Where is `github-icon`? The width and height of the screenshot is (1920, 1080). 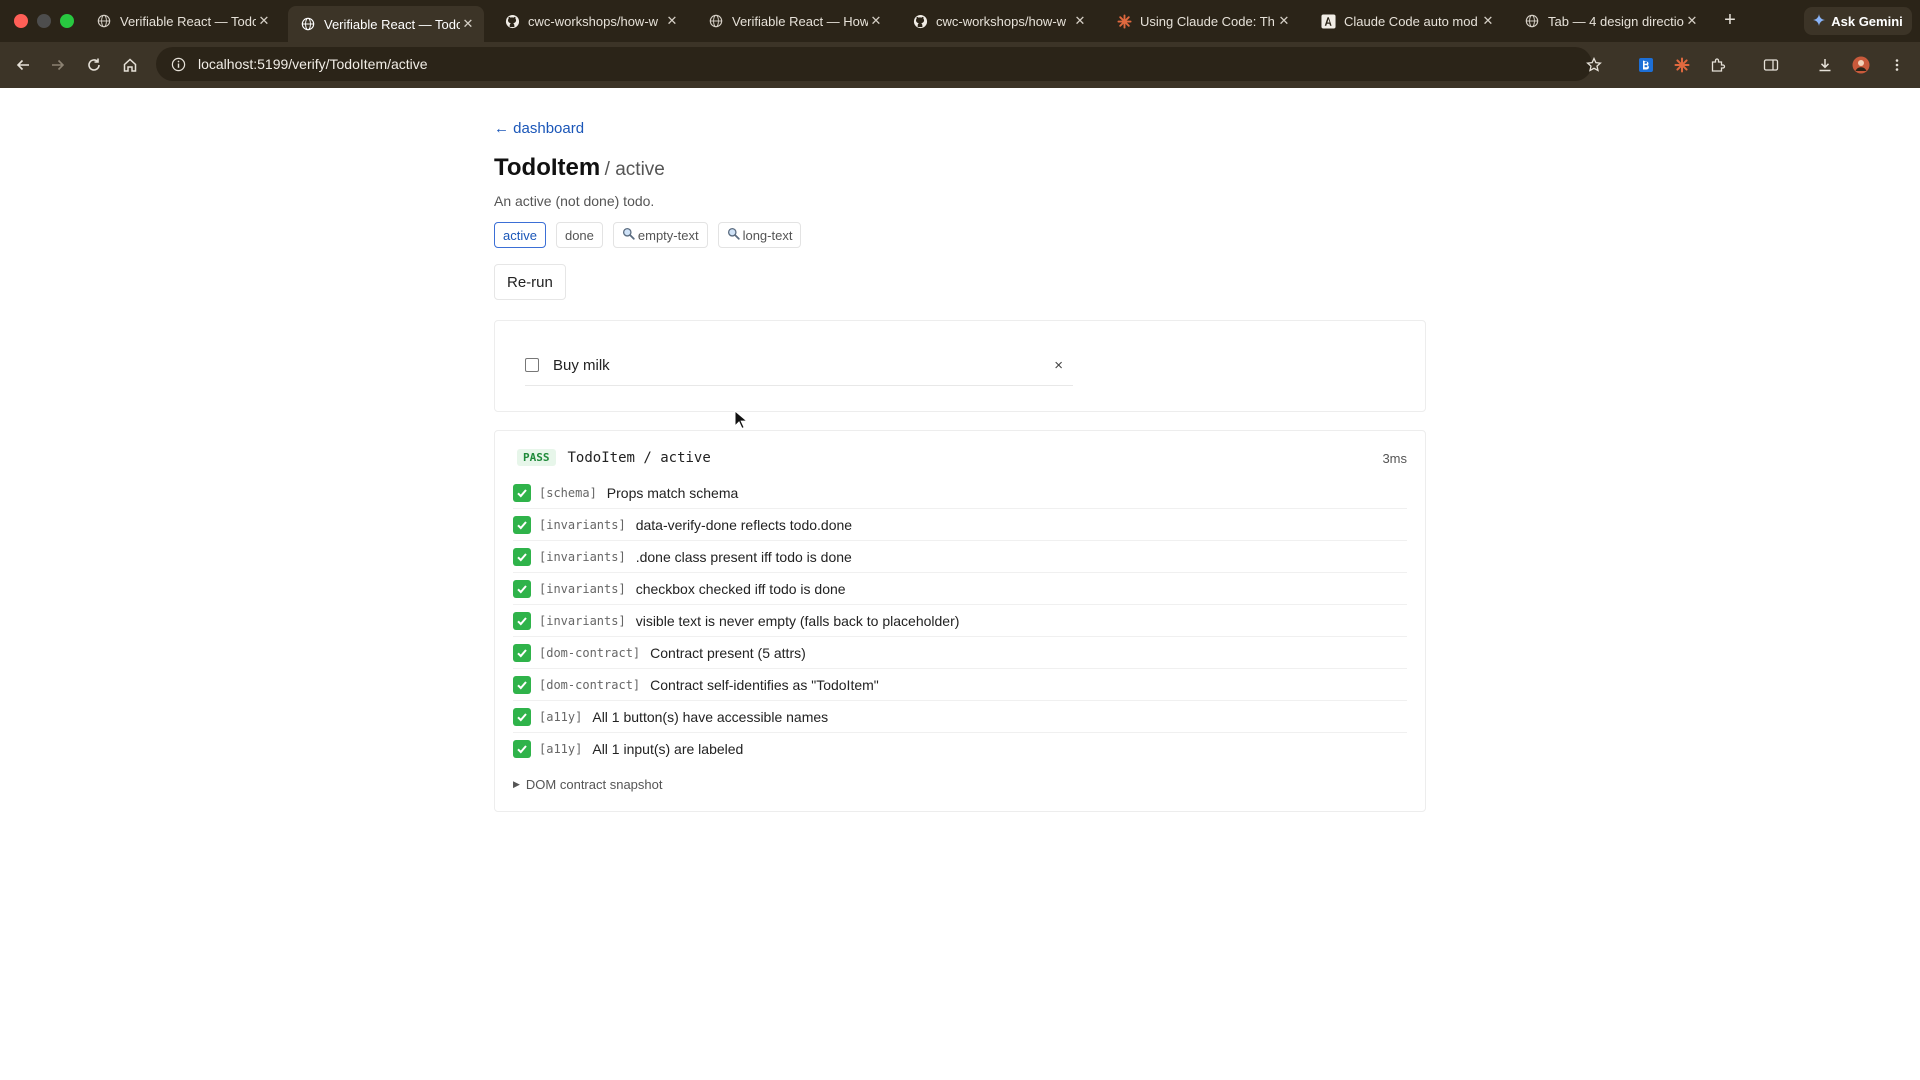
github-icon is located at coordinates (512, 21).